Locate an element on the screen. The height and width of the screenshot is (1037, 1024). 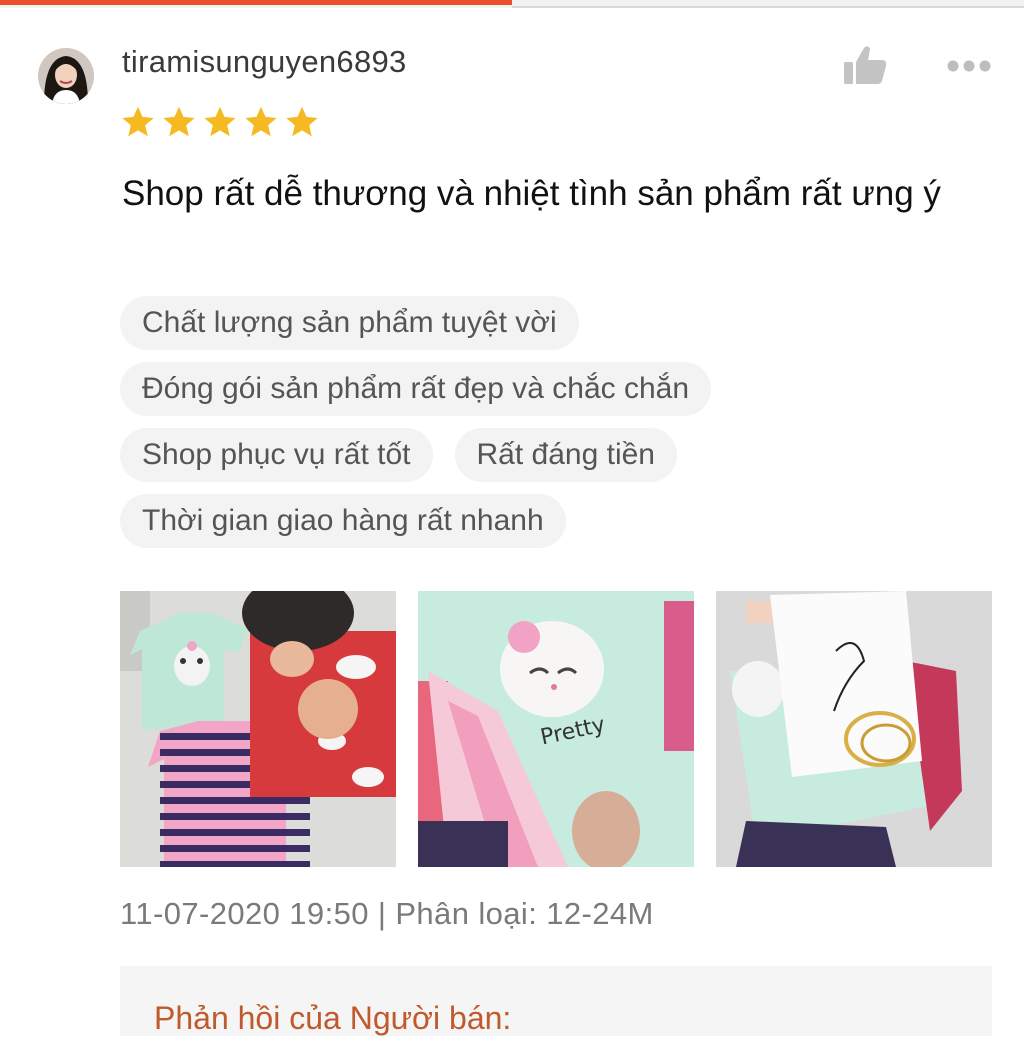
review-tag-service: Shop phục vụ rất tốt is located at coordinates (276, 455).